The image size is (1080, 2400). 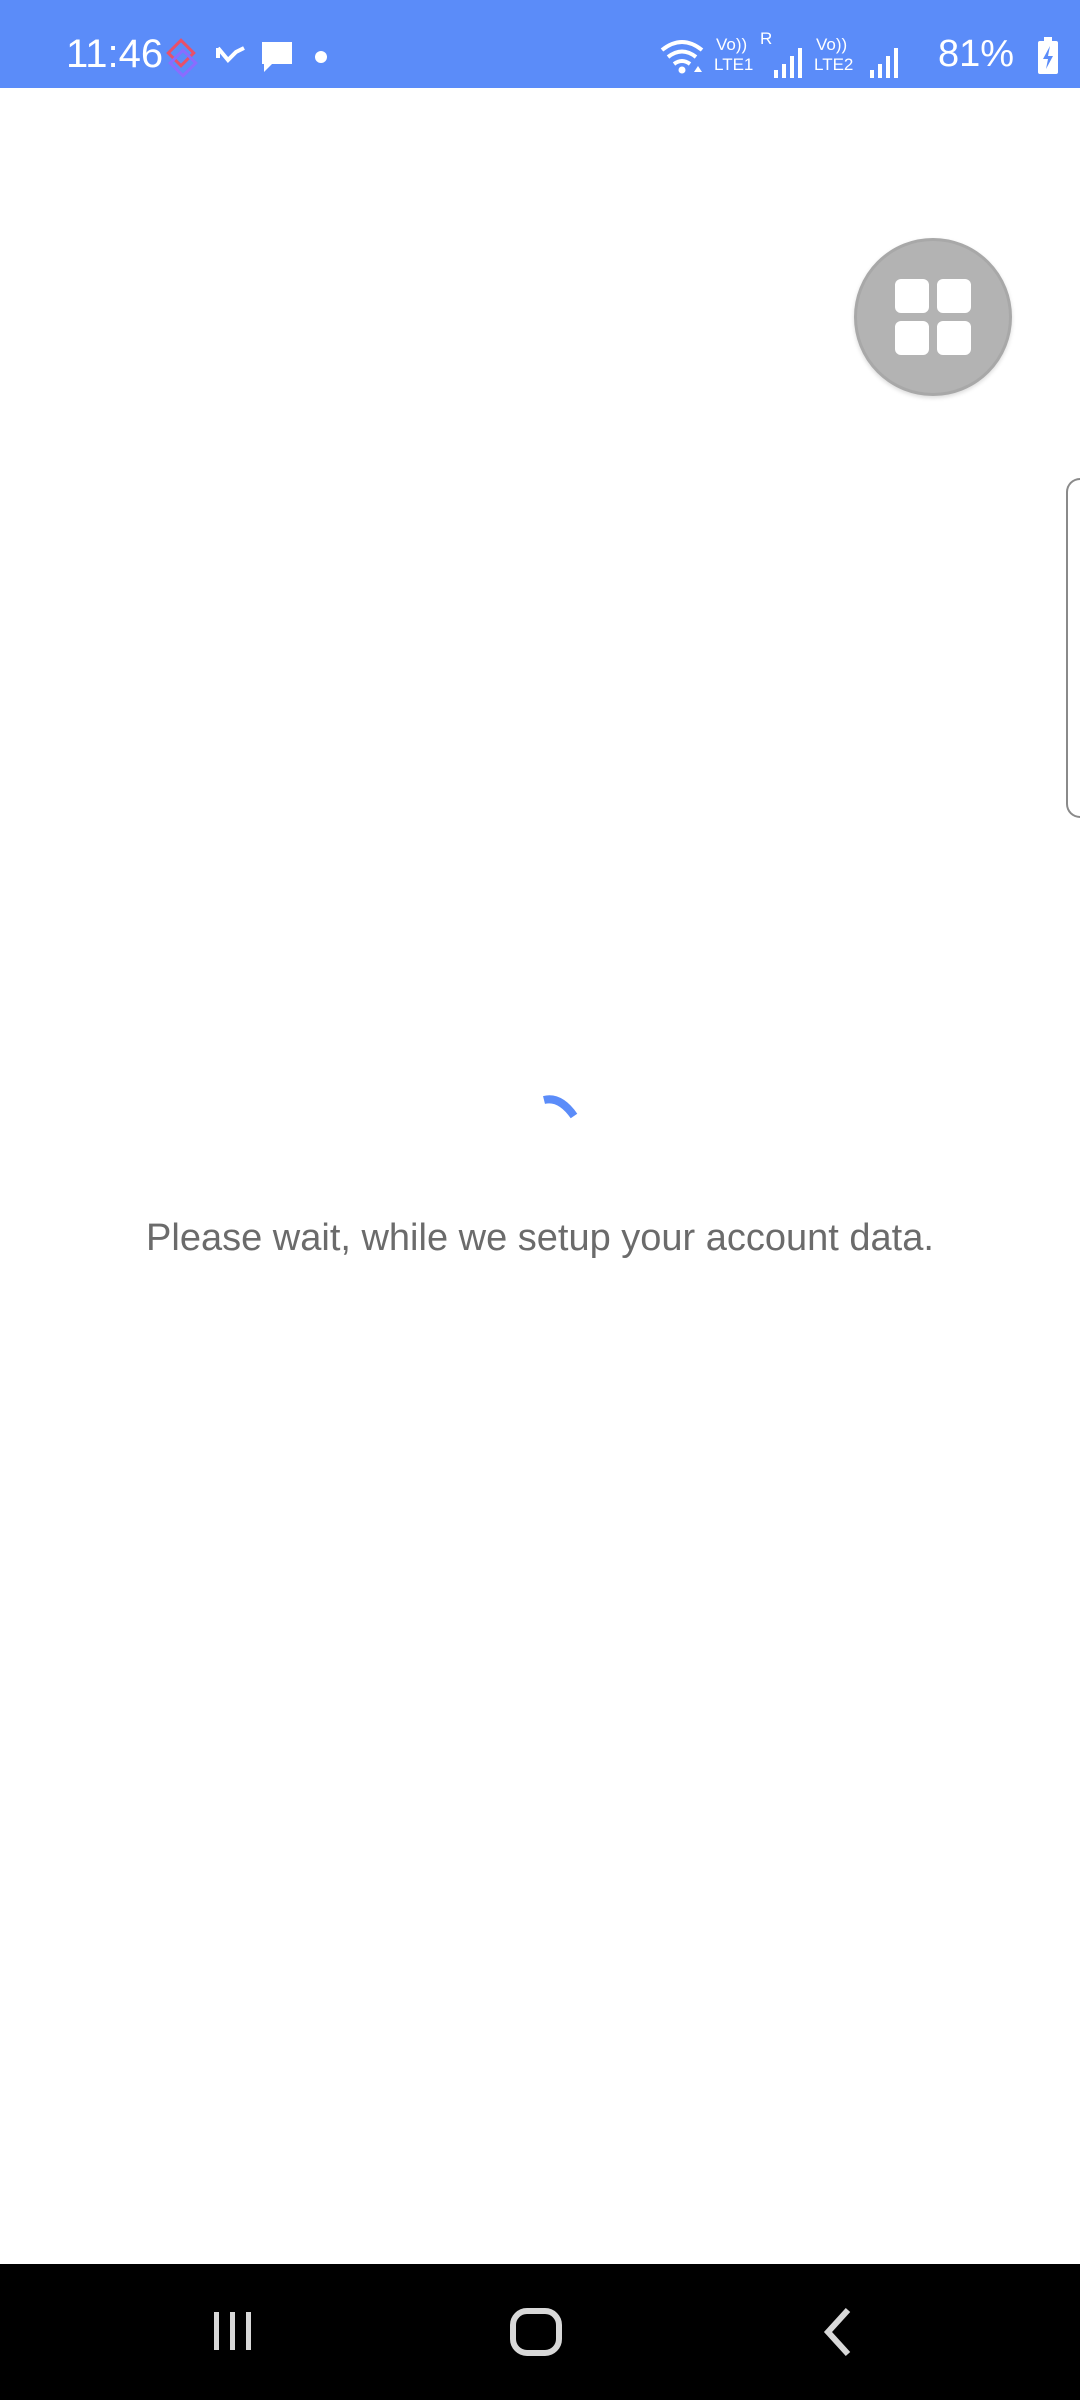 I want to click on loading-spinner-icon, so click(x=560, y=1107).